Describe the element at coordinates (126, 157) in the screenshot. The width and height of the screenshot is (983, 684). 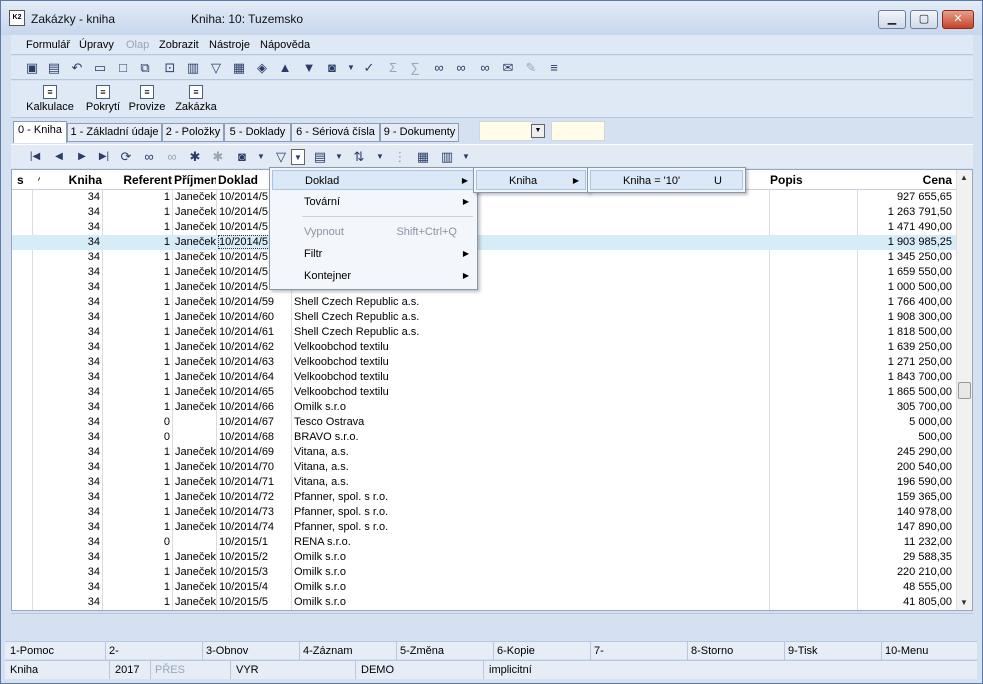
I see `refresh-icon: ⟳` at that location.